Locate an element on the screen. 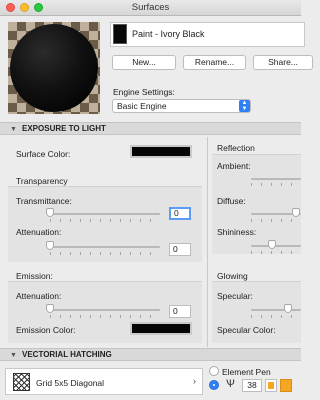  transmittance-slider-knob is located at coordinates (50, 212).